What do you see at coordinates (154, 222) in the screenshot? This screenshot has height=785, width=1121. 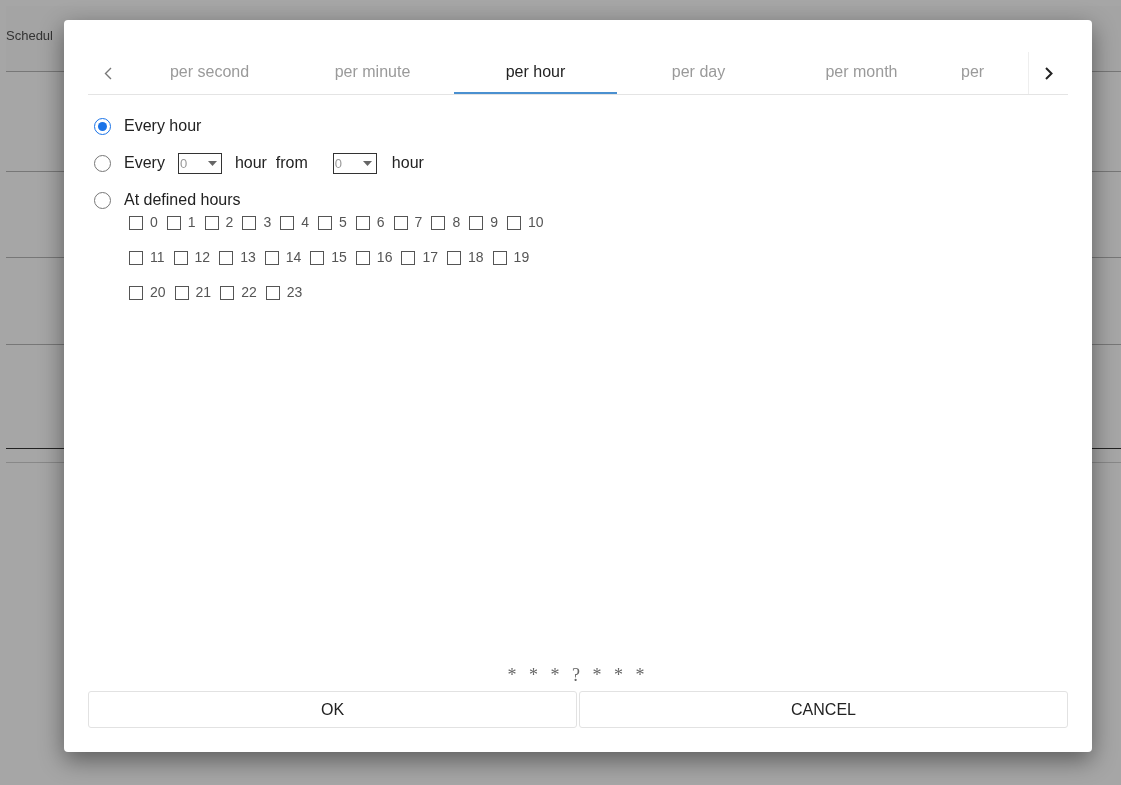 I see `hour-label: 0` at bounding box center [154, 222].